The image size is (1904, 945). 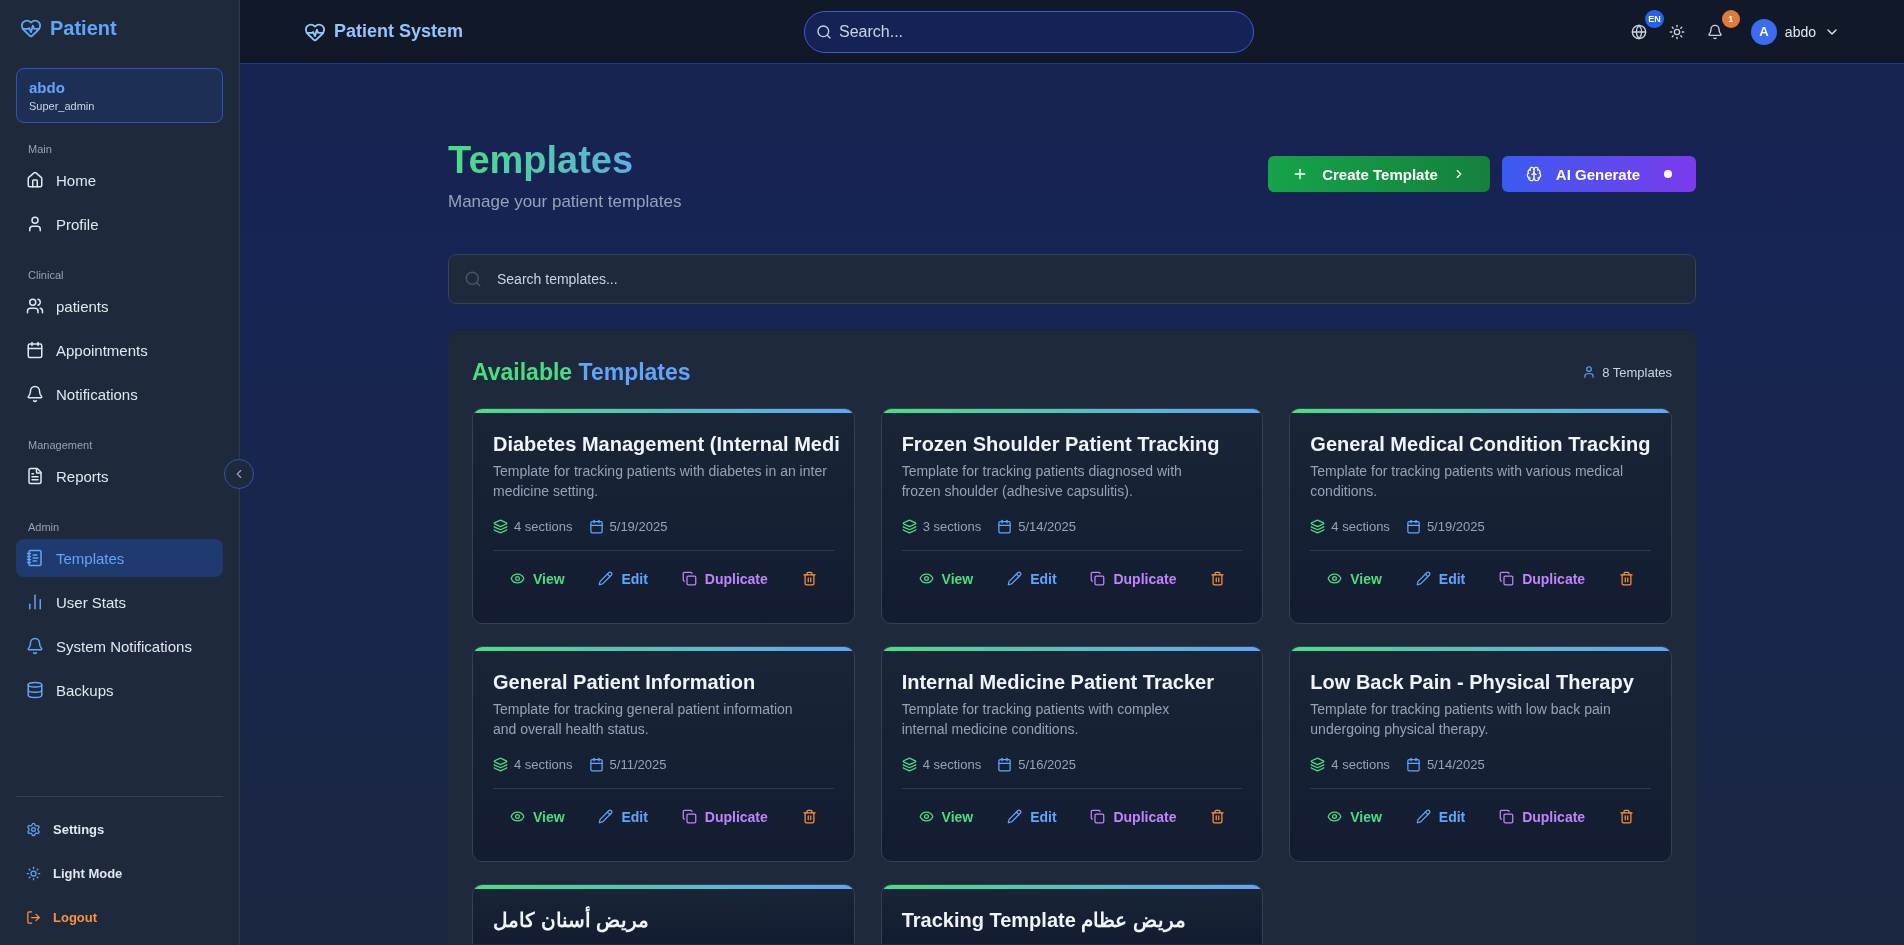 I want to click on theme-toggle-button, so click(x=1676, y=31).